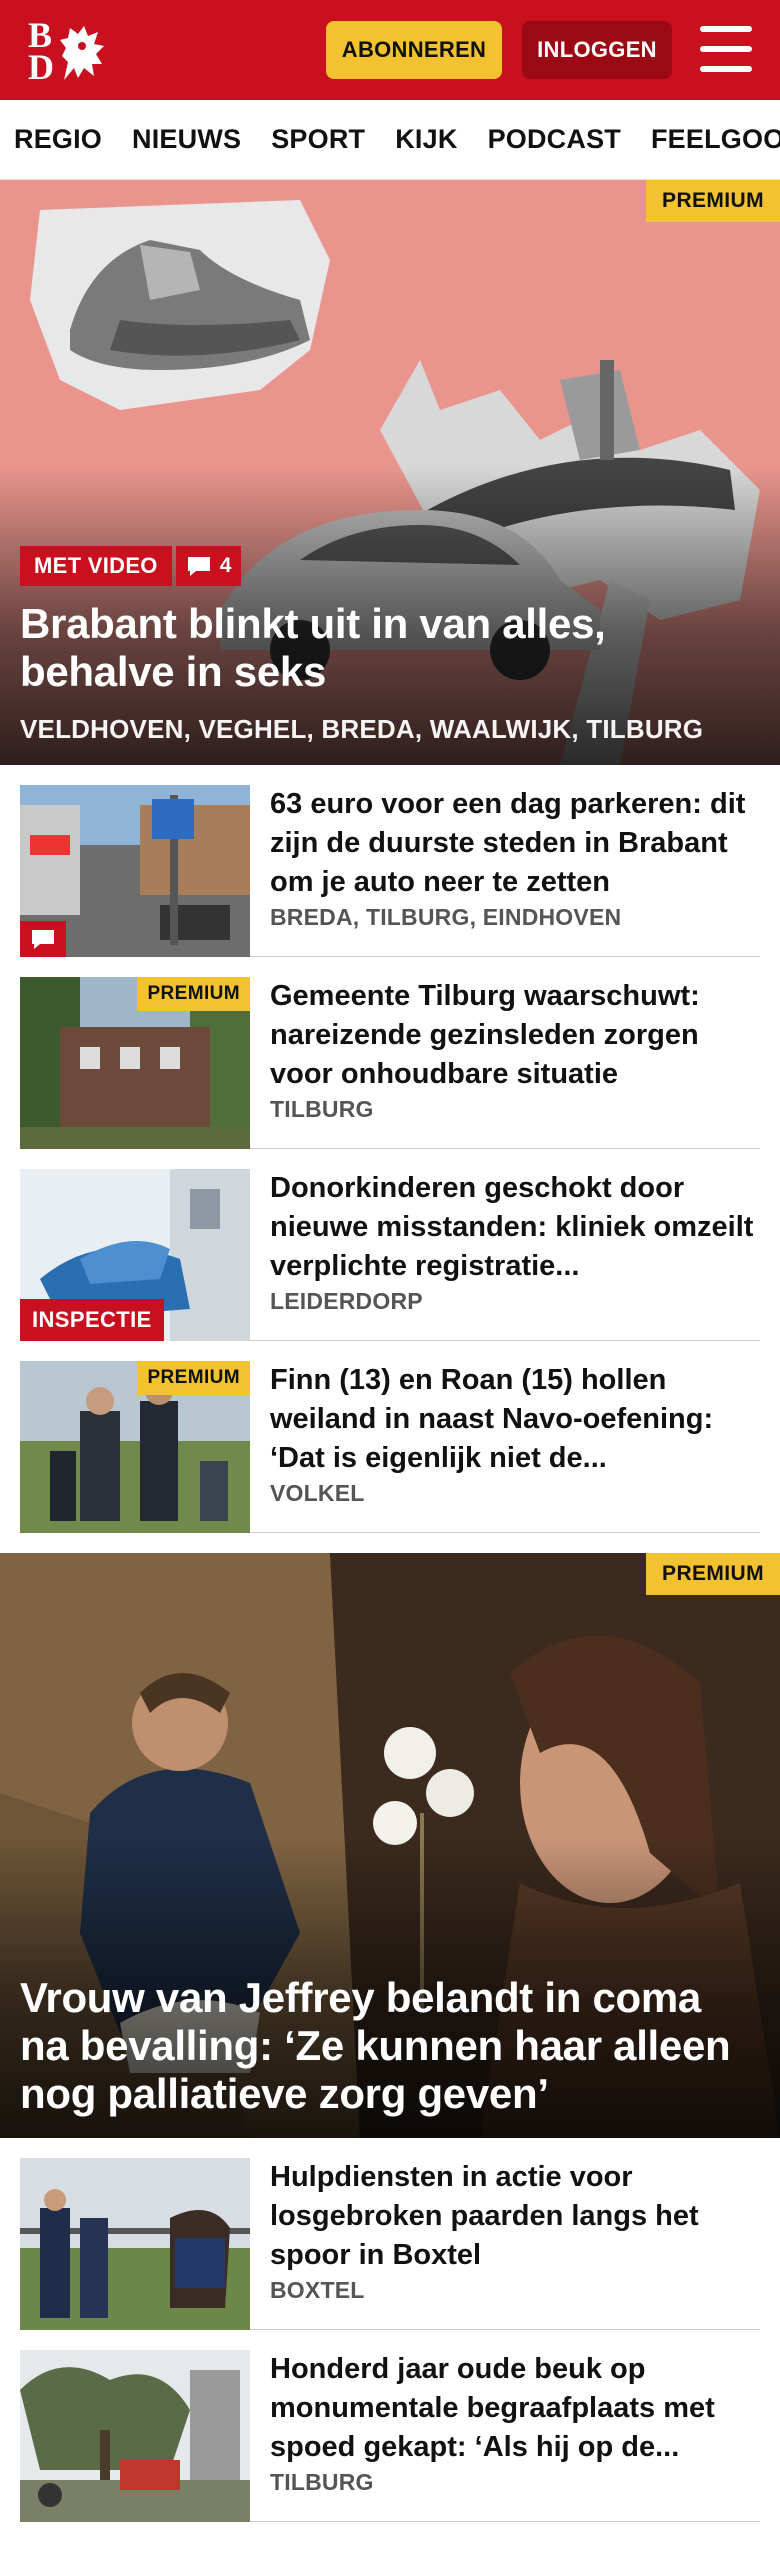 The width and height of the screenshot is (780, 2560). I want to click on article-location: VOLKEL, so click(317, 1493).